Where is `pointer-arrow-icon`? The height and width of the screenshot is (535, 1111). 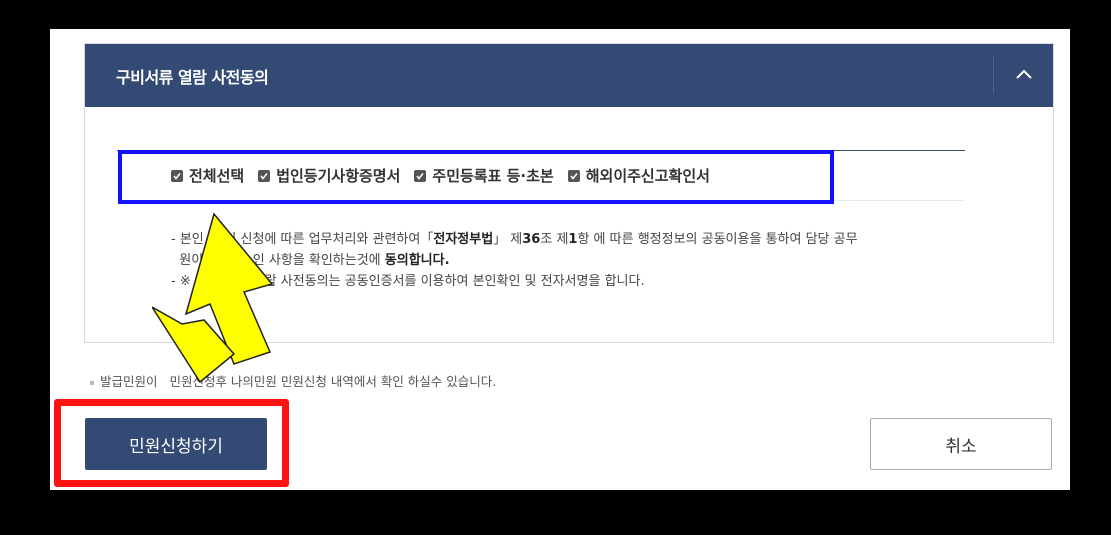
pointer-arrow-icon is located at coordinates (213, 298).